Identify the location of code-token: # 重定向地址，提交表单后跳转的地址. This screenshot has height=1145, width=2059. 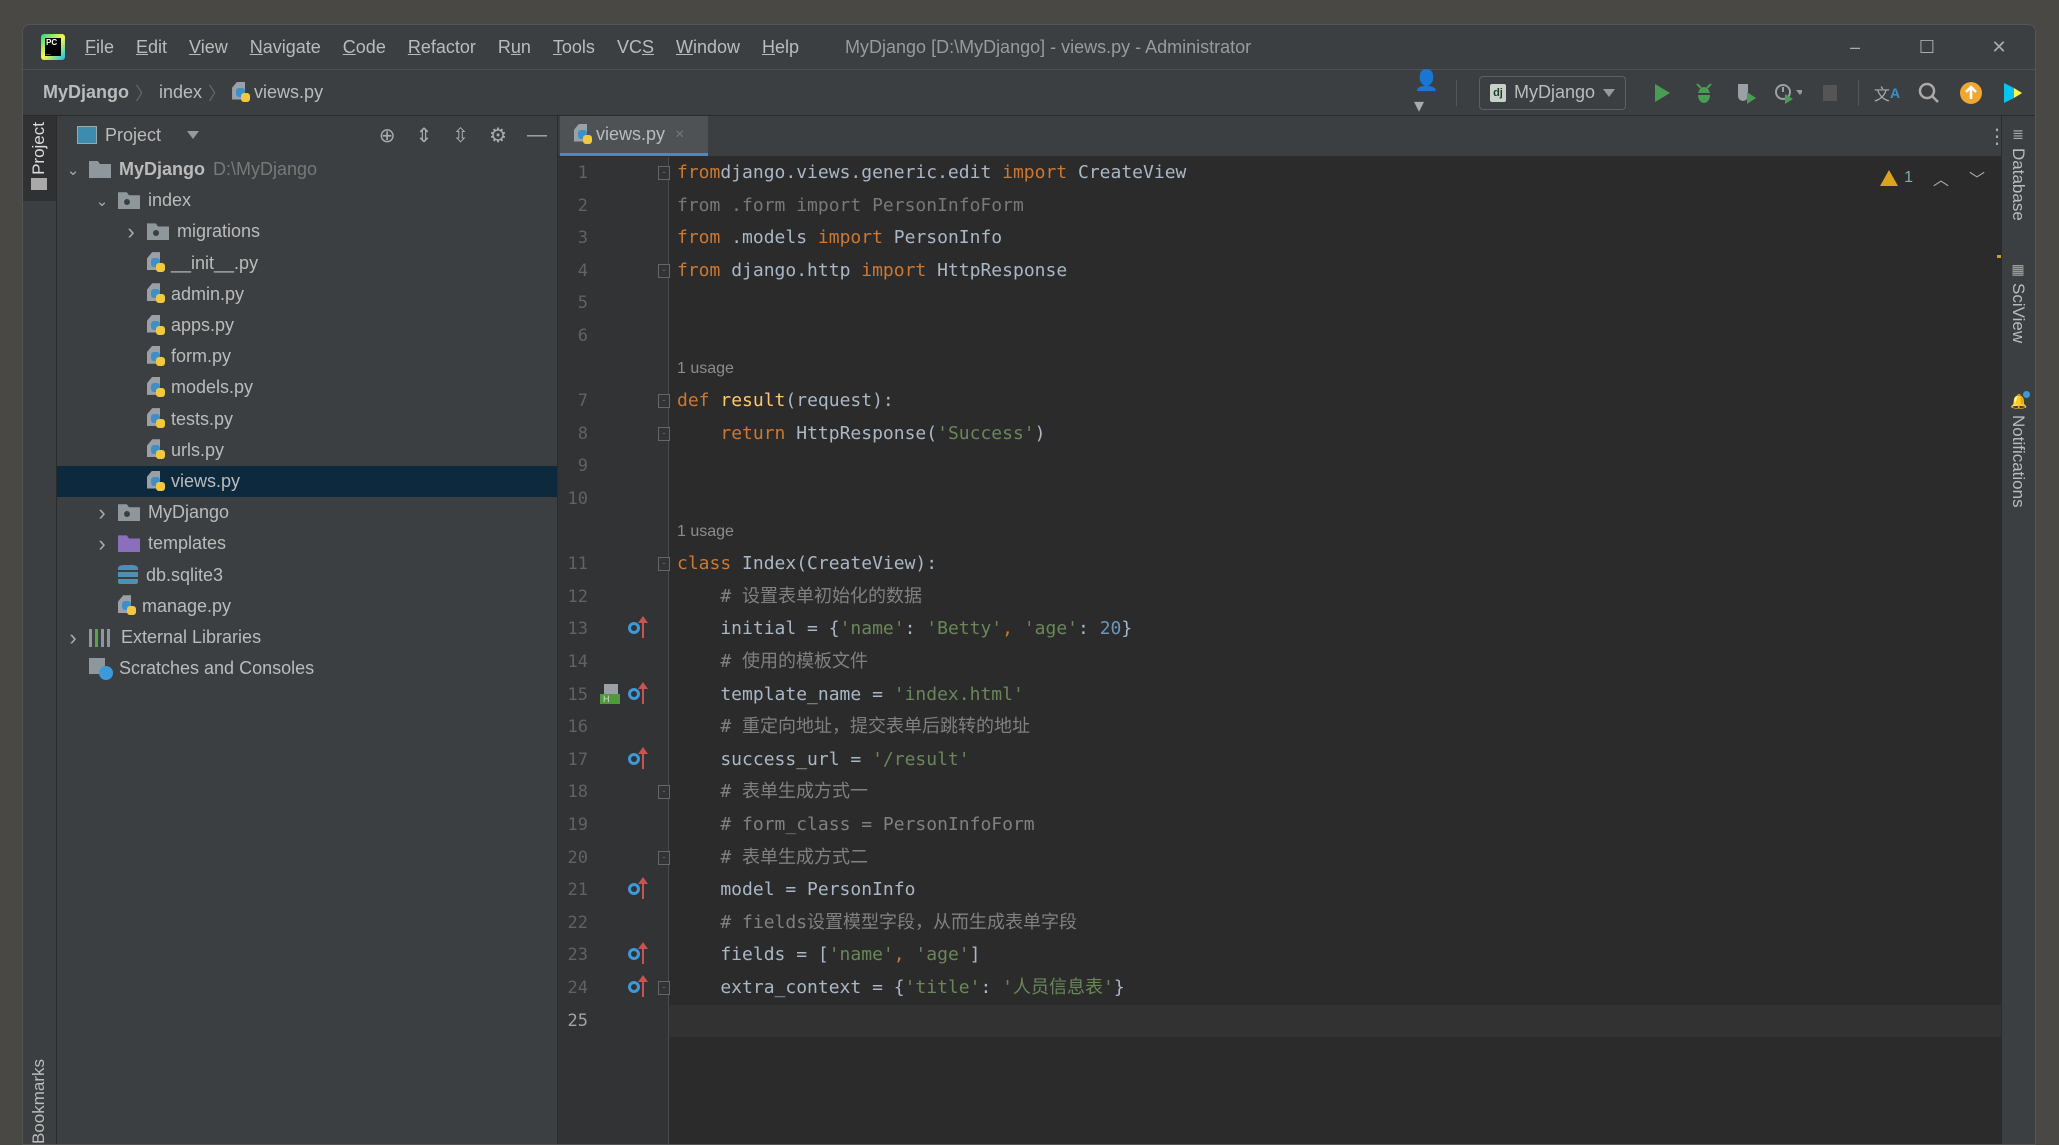
(875, 727).